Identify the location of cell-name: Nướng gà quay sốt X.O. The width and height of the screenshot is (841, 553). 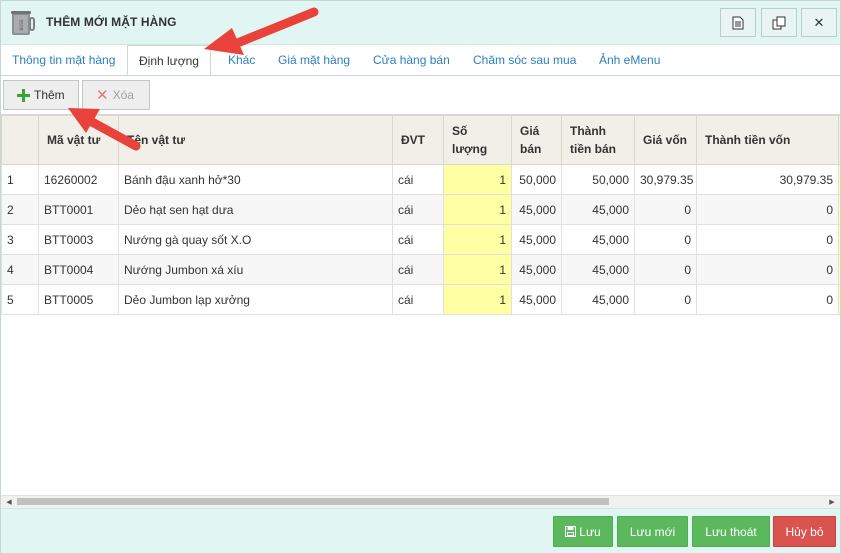
(255, 239).